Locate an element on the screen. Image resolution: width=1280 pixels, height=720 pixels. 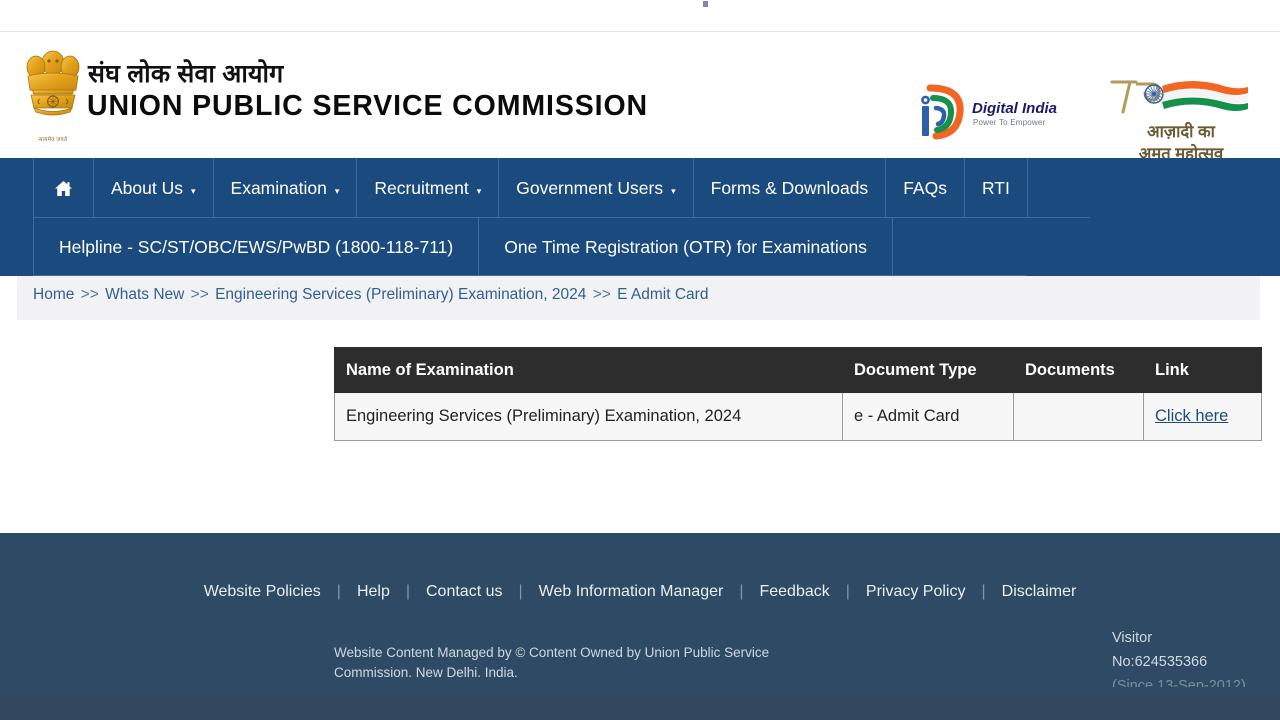
footer-link-privacy-policy: Privacy Policy is located at coordinates (916, 592).